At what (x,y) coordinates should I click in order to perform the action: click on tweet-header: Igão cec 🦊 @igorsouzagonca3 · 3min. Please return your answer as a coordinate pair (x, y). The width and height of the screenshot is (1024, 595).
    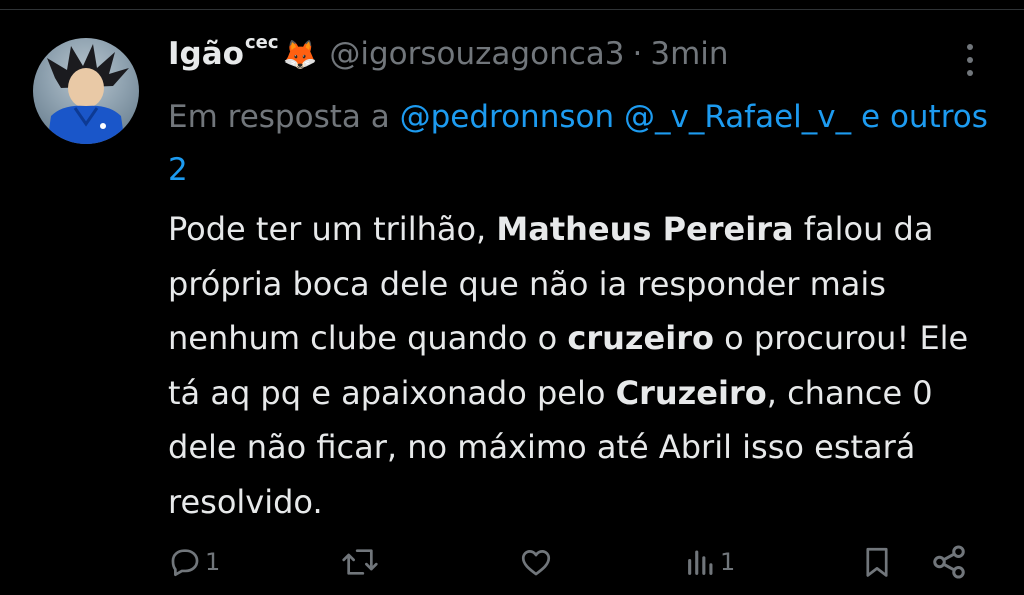
    Looking at the image, I should click on (558, 59).